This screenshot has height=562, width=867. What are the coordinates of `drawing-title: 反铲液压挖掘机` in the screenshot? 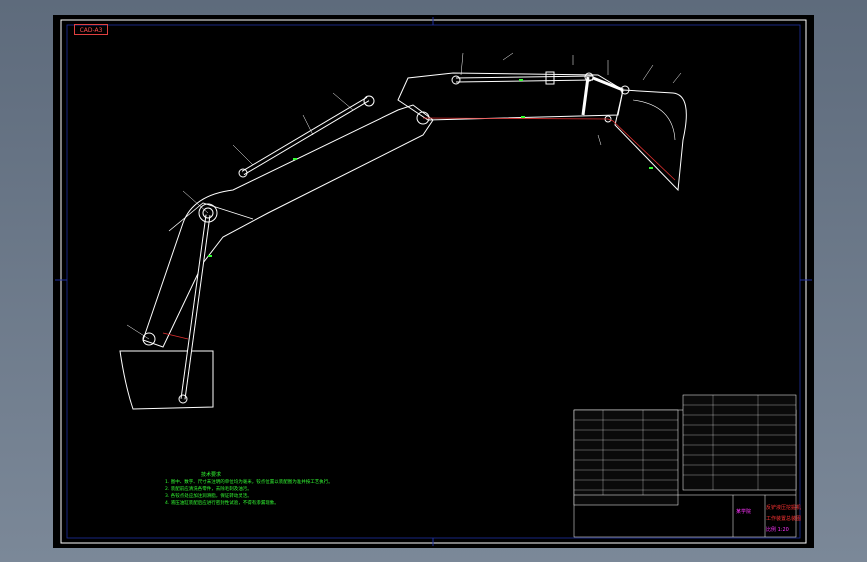 It's located at (784, 508).